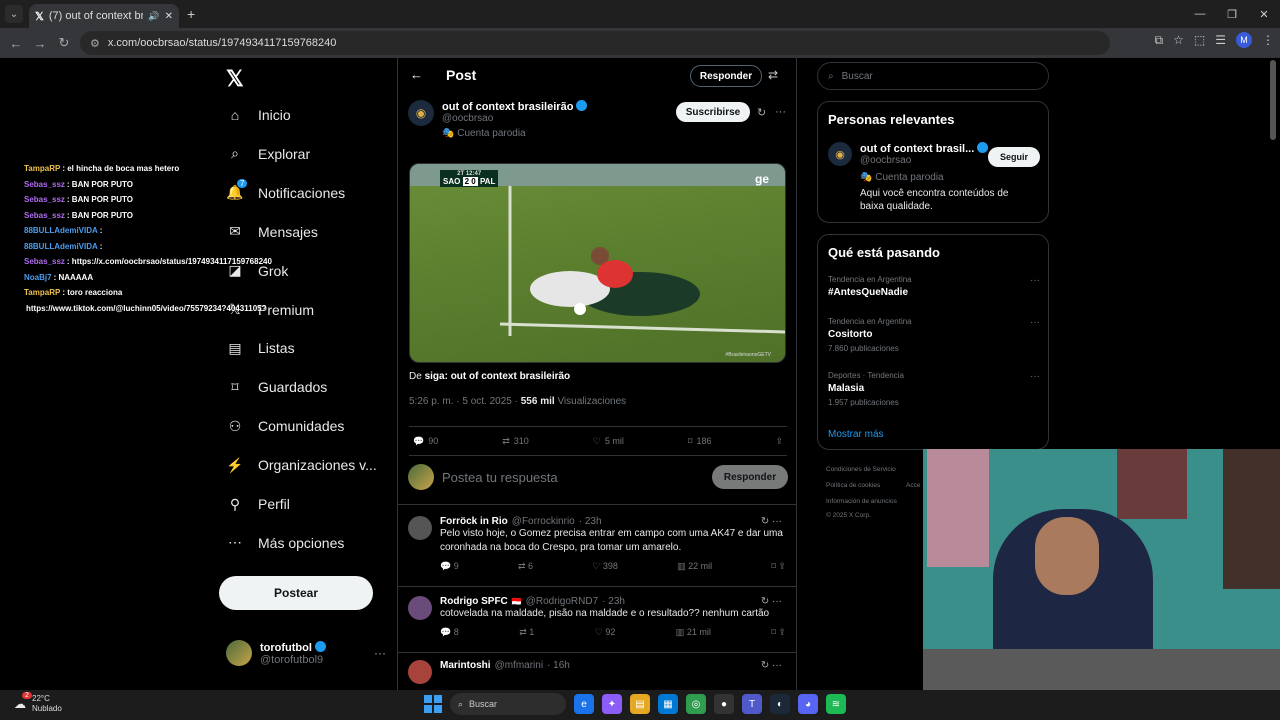 This screenshot has height=720, width=1280. I want to click on profile-avatar: M, so click(1244, 40).